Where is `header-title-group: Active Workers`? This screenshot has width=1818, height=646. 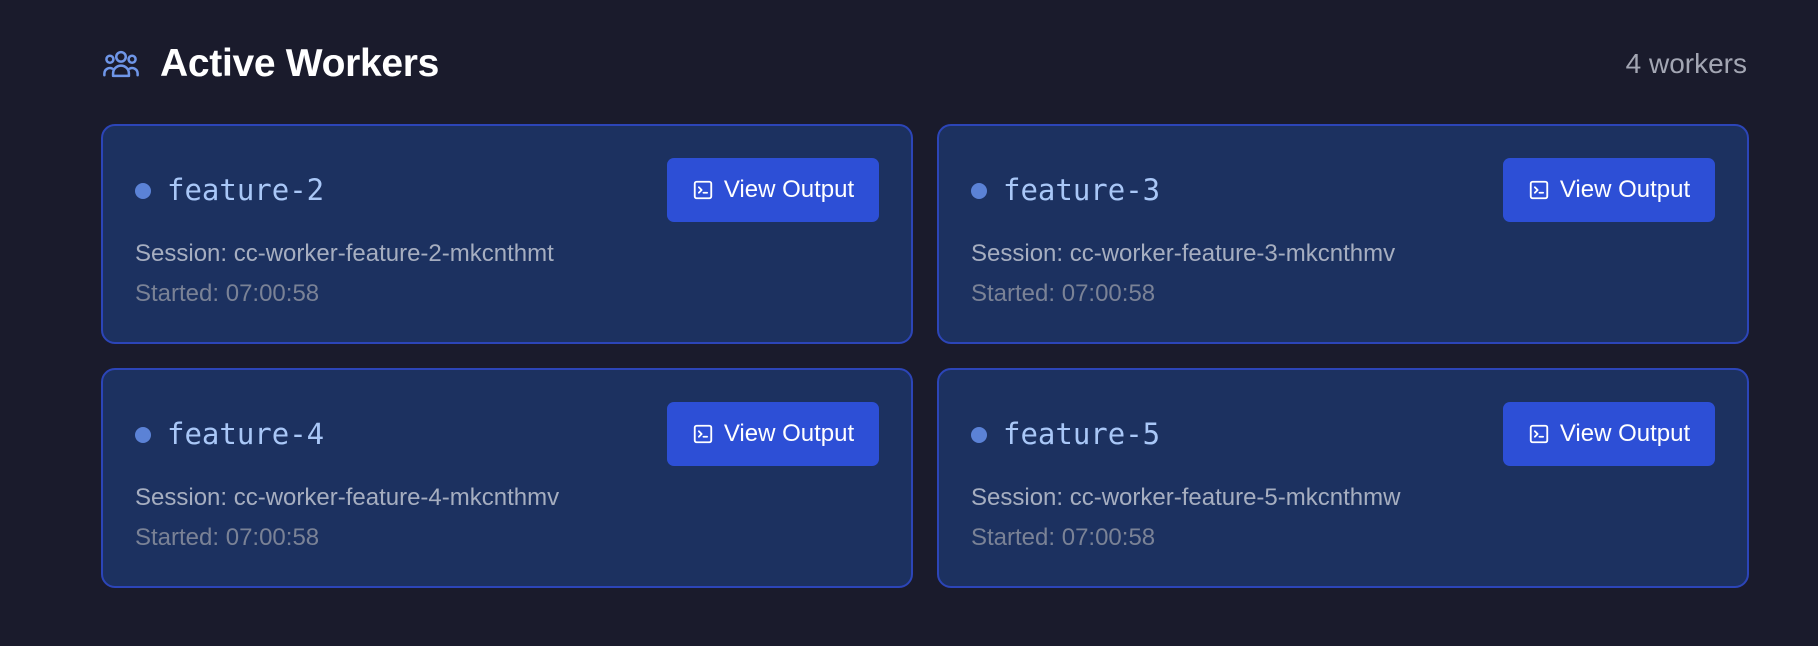
header-title-group: Active Workers is located at coordinates (270, 64).